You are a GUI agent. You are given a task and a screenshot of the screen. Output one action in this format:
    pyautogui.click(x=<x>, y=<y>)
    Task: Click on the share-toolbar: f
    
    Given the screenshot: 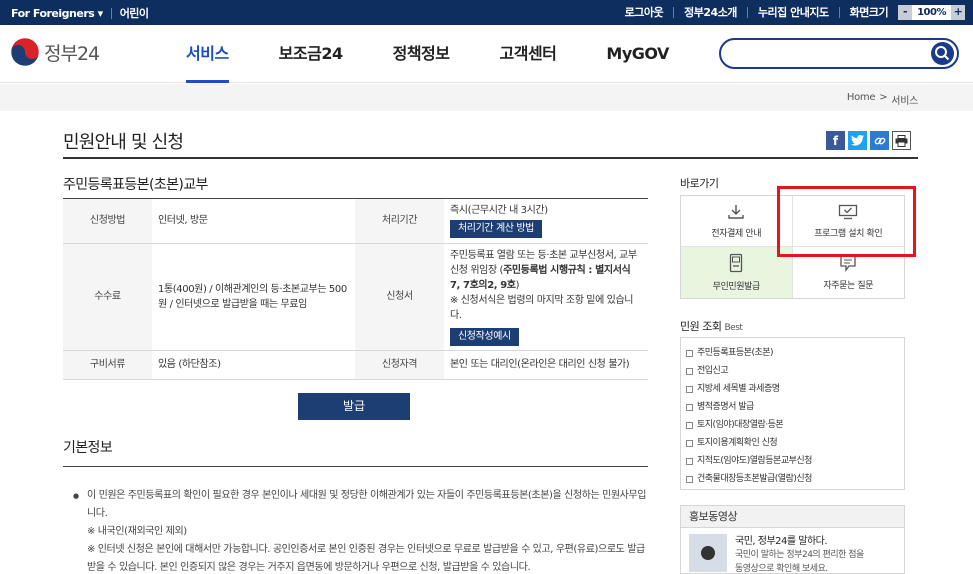 What is the action you would take?
    pyautogui.click(x=868, y=140)
    